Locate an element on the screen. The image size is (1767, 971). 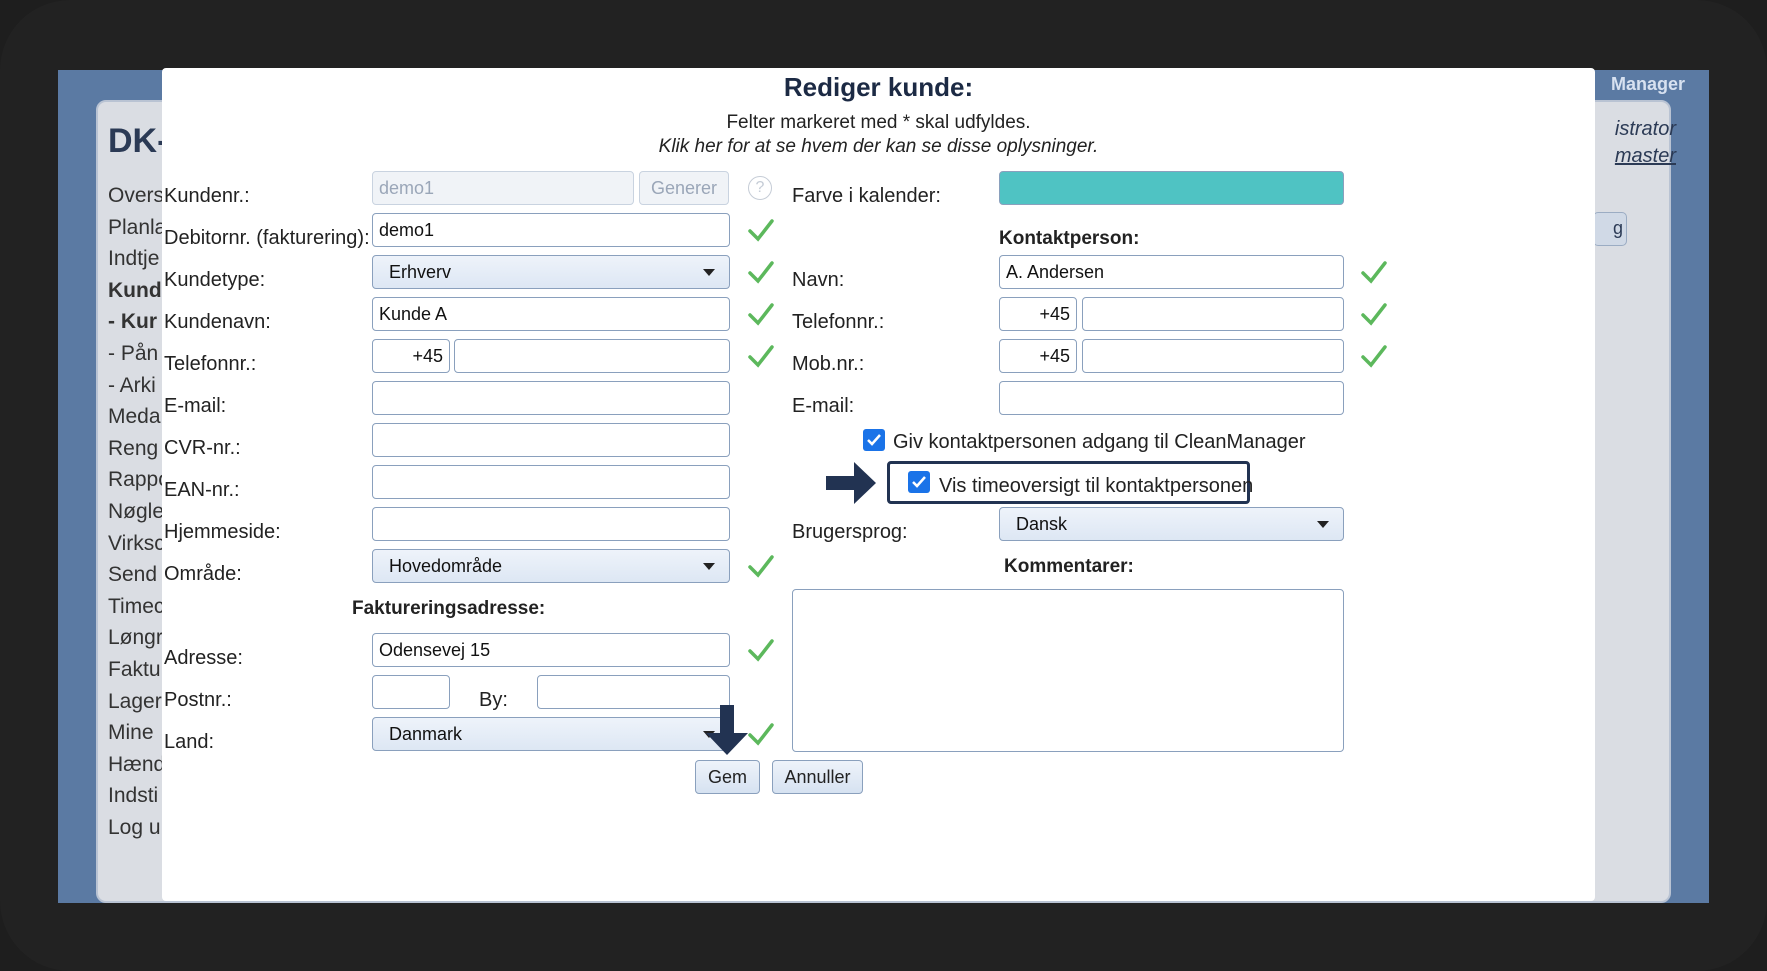
give-access-checkbox is located at coordinates (874, 440).